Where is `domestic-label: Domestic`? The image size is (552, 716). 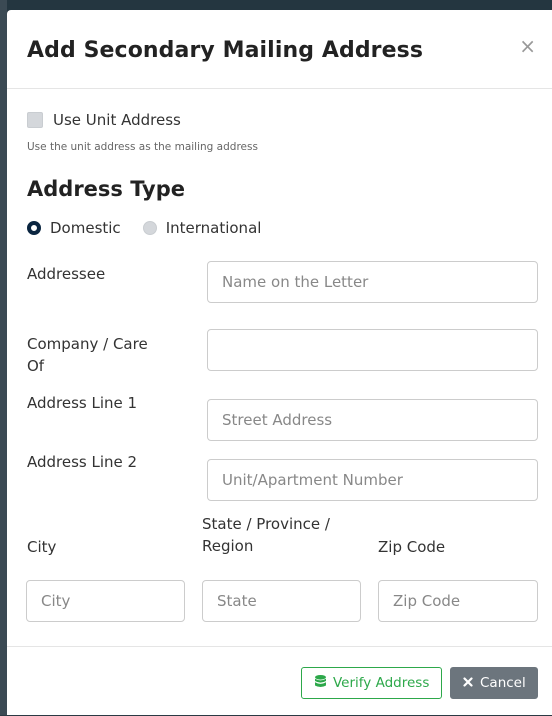
domestic-label: Domestic is located at coordinates (85, 228).